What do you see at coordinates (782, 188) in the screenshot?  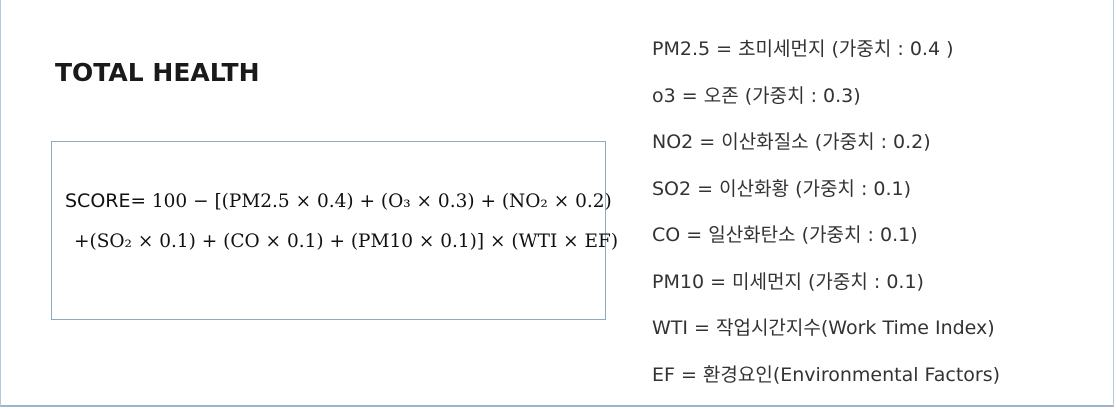 I see `definition-so2: SO2 = 이산화황 (가중치 : 0.1)` at bounding box center [782, 188].